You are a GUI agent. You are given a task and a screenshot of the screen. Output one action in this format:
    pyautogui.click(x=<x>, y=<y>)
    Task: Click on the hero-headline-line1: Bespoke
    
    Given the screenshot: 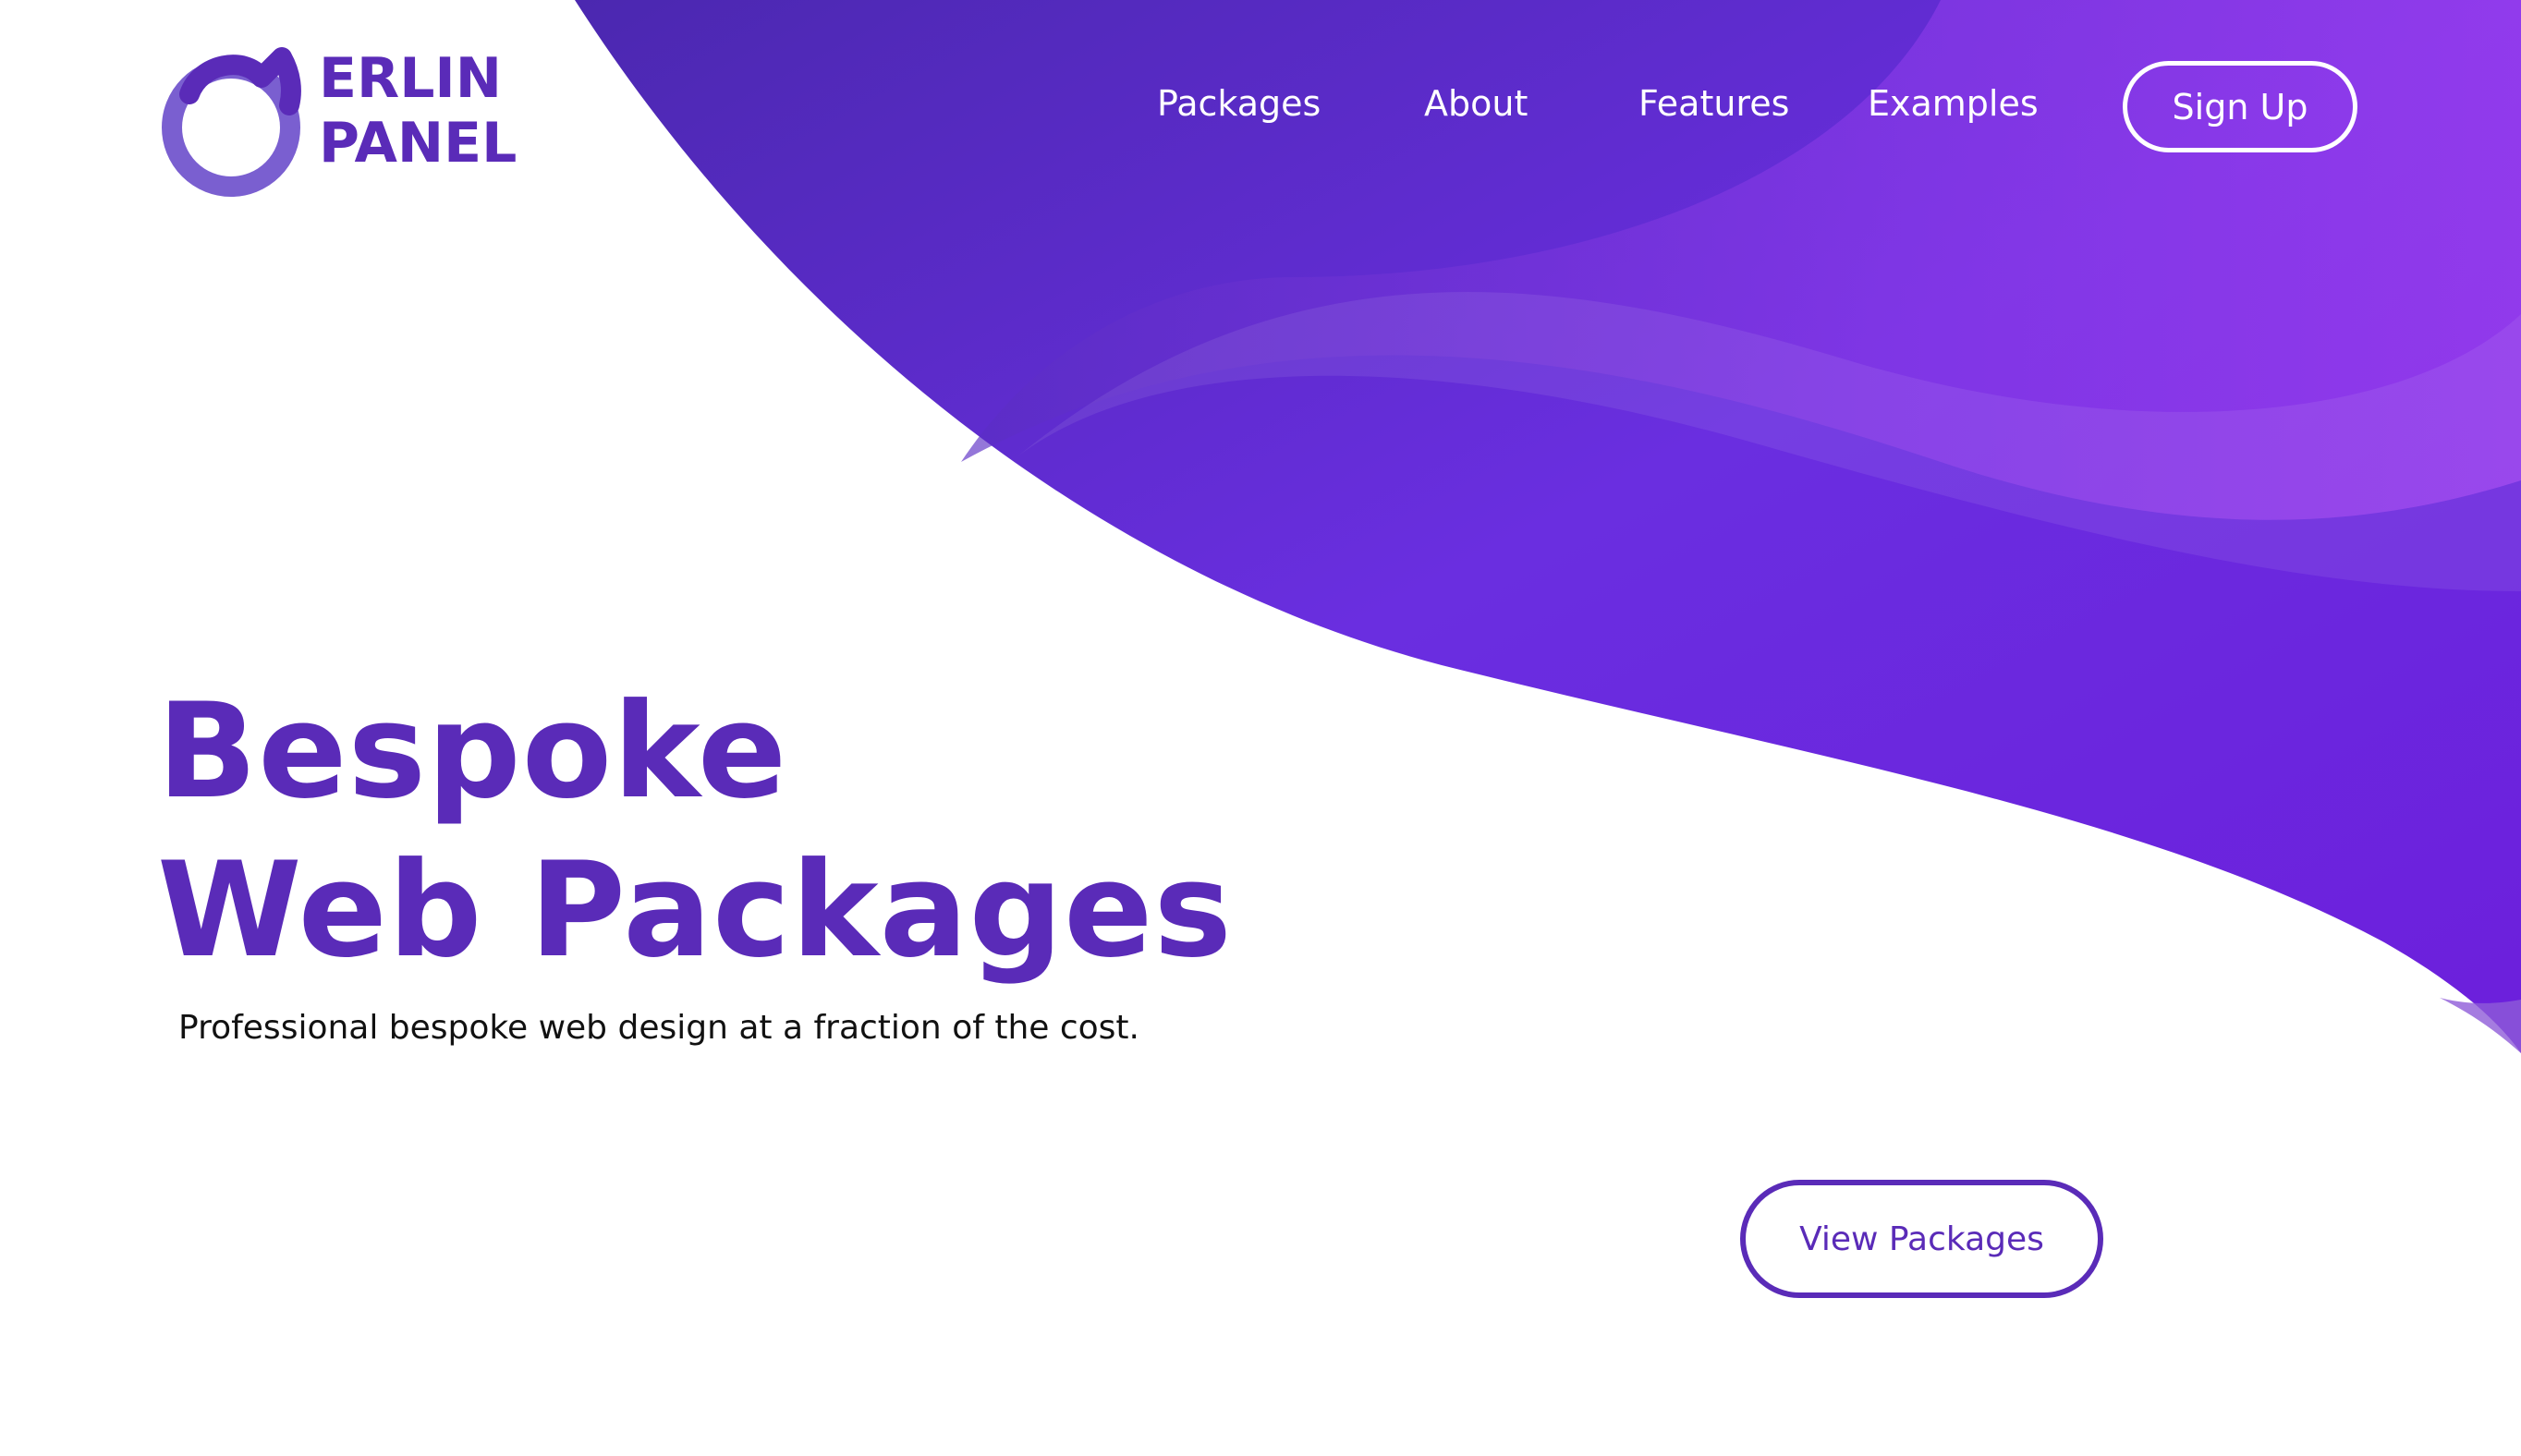 What is the action you would take?
    pyautogui.click(x=472, y=751)
    